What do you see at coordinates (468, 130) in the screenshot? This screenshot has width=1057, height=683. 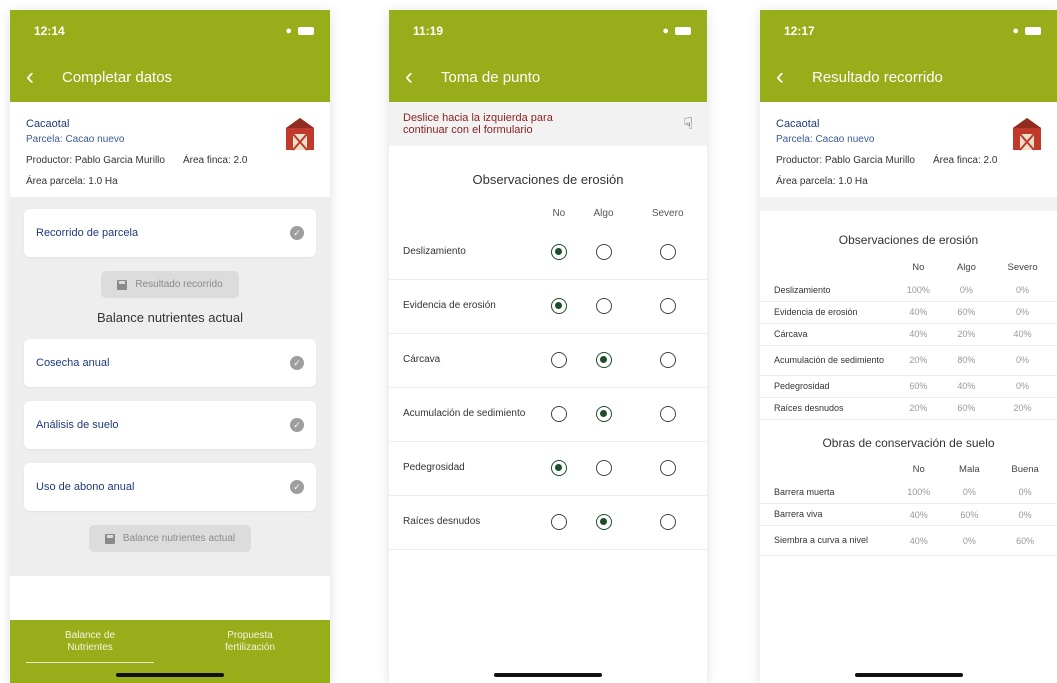 I see `hint-line2: continuar con el formulario` at bounding box center [468, 130].